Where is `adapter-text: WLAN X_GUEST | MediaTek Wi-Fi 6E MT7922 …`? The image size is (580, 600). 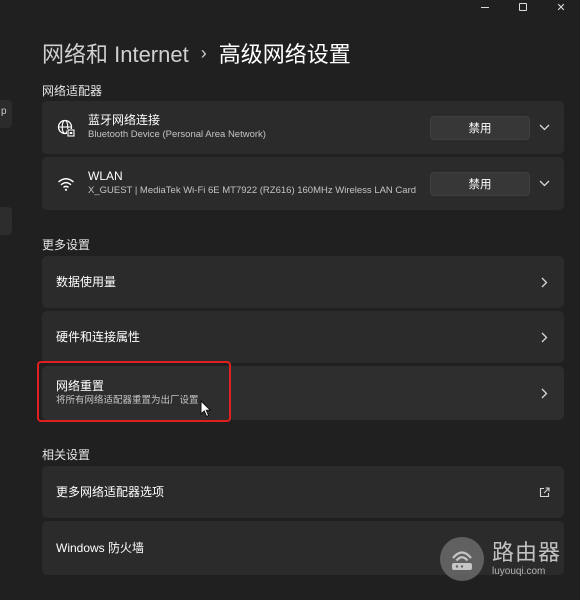 adapter-text: WLAN X_GUEST | MediaTek Wi-Fi 6E MT7922 … is located at coordinates (252, 183).